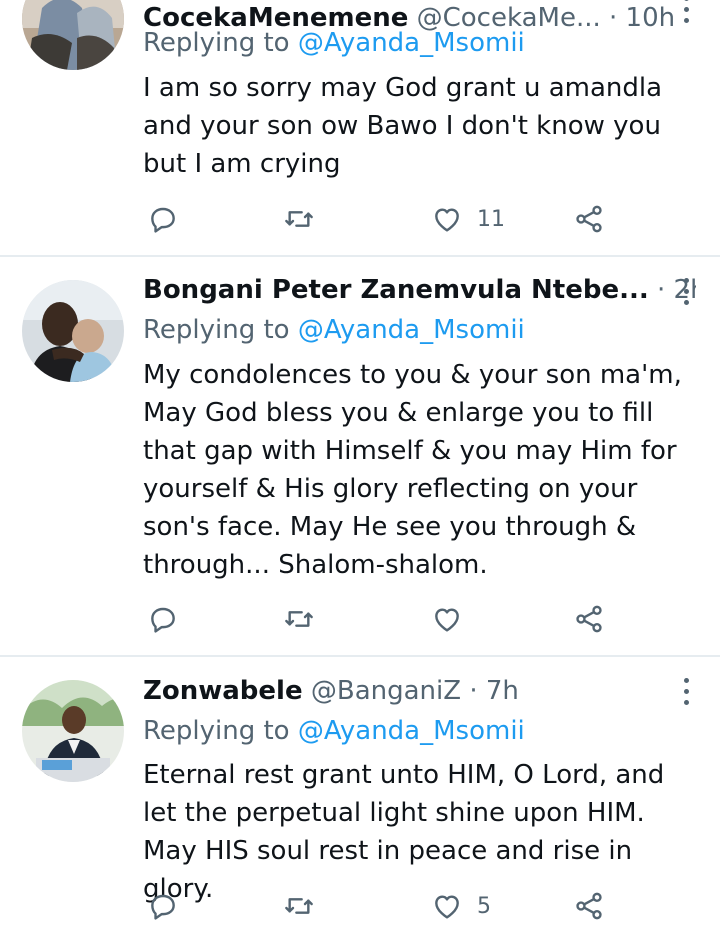  What do you see at coordinates (383, 219) in the screenshot?
I see `tweet-actions: 11` at bounding box center [383, 219].